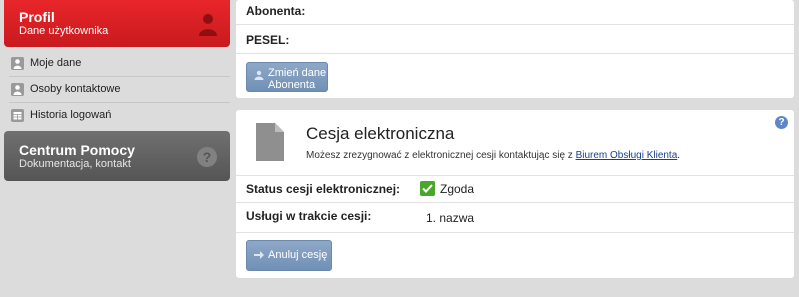  What do you see at coordinates (515, 12) in the screenshot?
I see `address-row: Abonenta:` at bounding box center [515, 12].